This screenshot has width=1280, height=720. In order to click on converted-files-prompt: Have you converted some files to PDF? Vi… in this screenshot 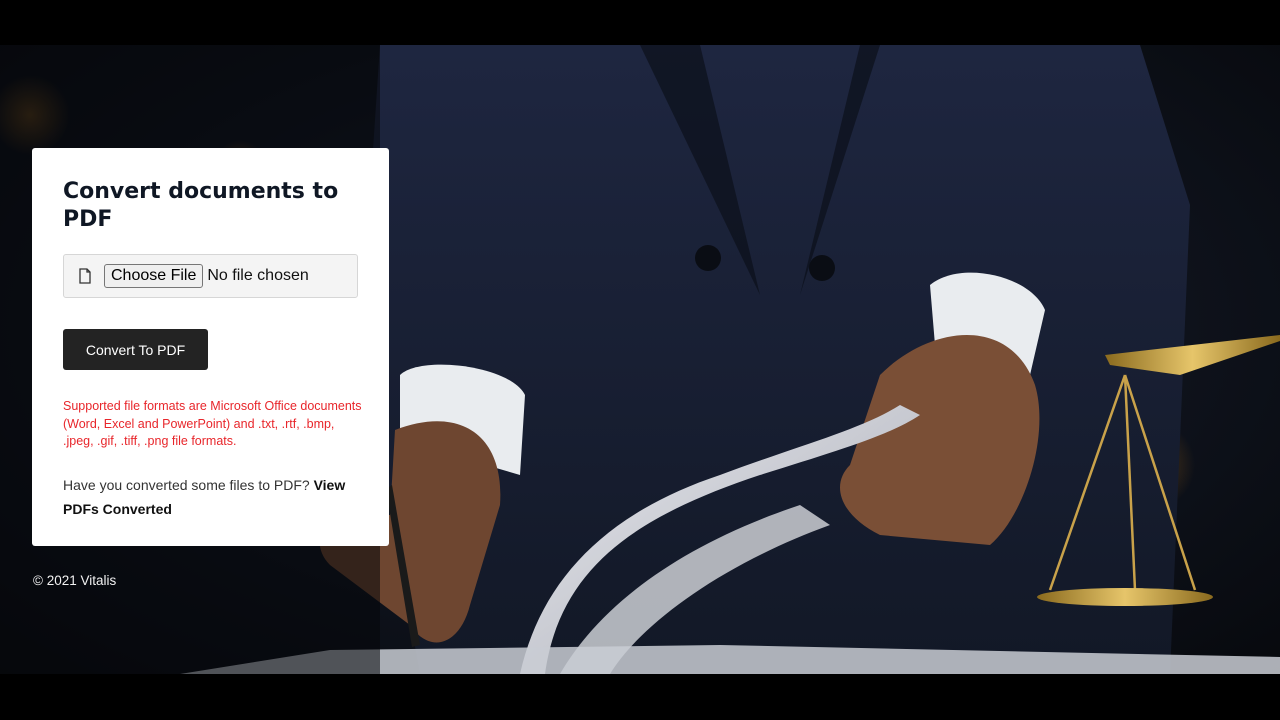, I will do `click(210, 497)`.